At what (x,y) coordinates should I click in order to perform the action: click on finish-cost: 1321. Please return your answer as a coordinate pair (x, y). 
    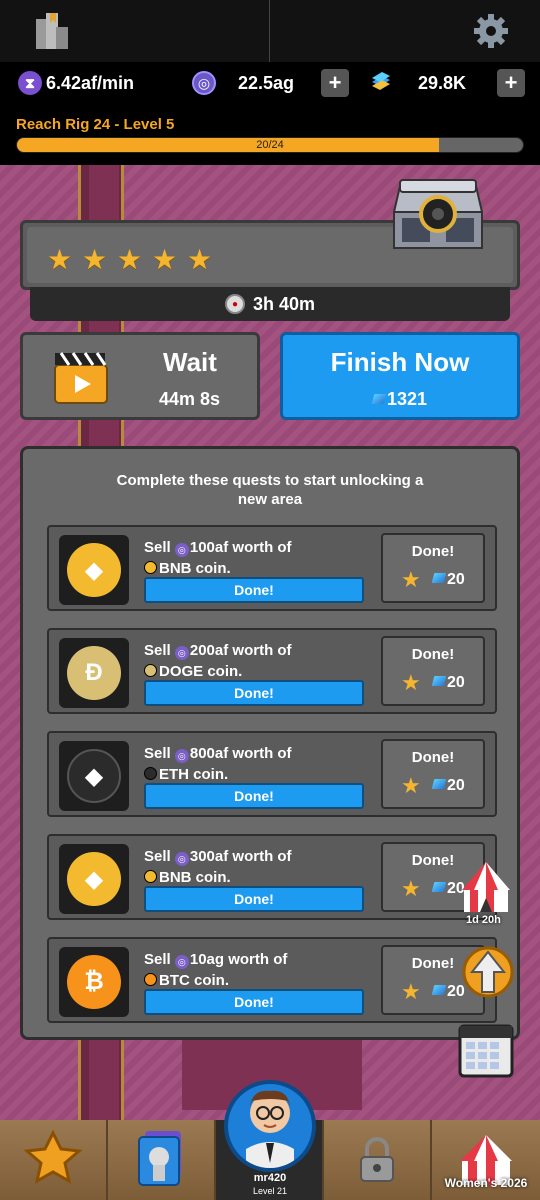
    Looking at the image, I should click on (400, 399).